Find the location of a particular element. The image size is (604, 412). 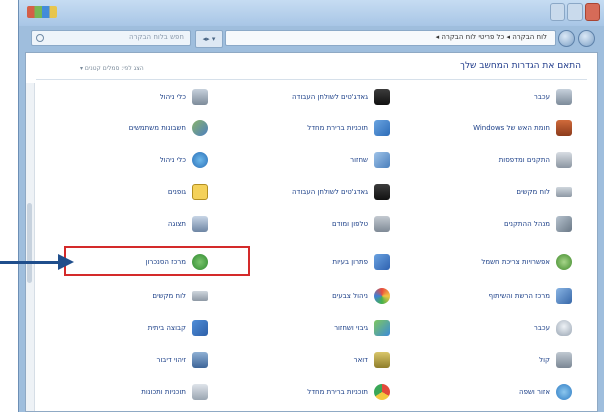

phone-icon is located at coordinates (382, 224).